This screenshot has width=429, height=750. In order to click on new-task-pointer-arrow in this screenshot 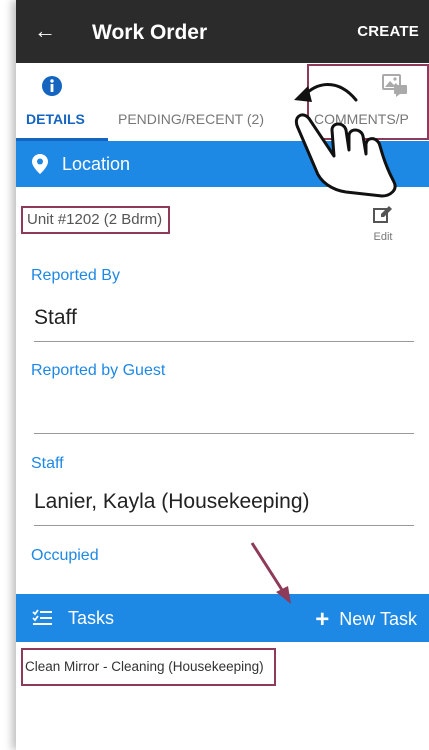, I will do `click(270, 573)`.